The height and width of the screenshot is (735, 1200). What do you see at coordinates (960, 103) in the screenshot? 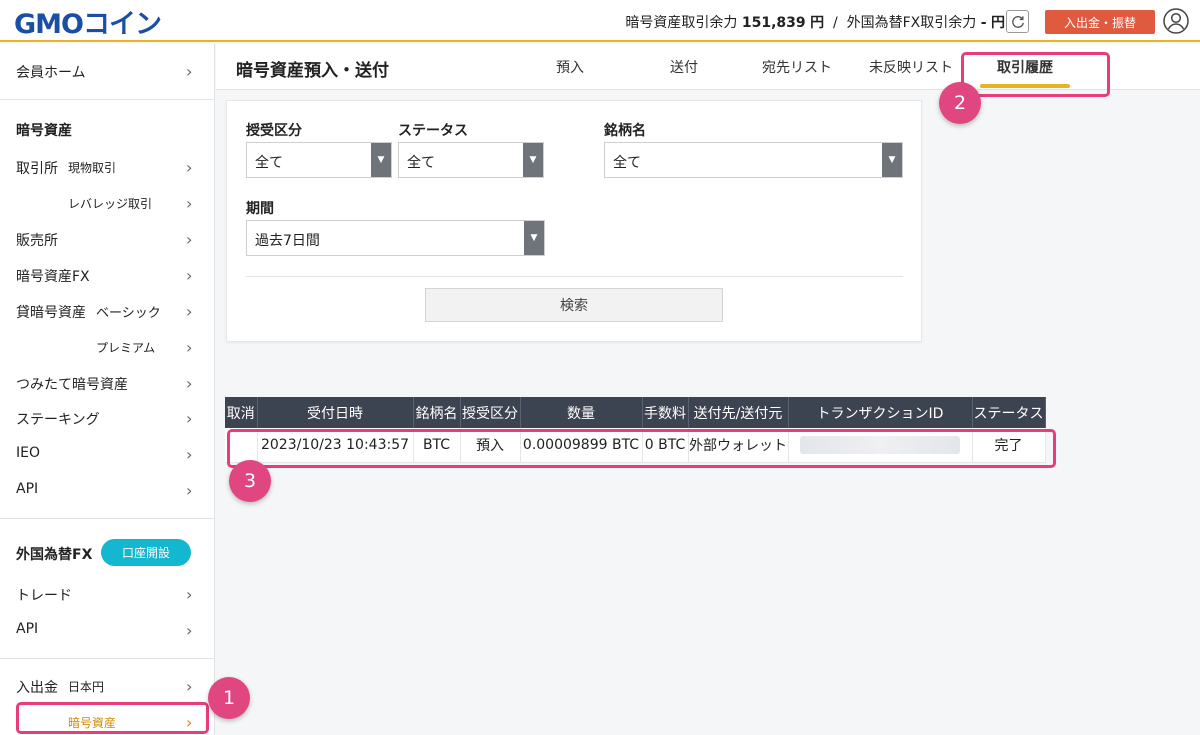
I see `step-badge-2: 2` at bounding box center [960, 103].